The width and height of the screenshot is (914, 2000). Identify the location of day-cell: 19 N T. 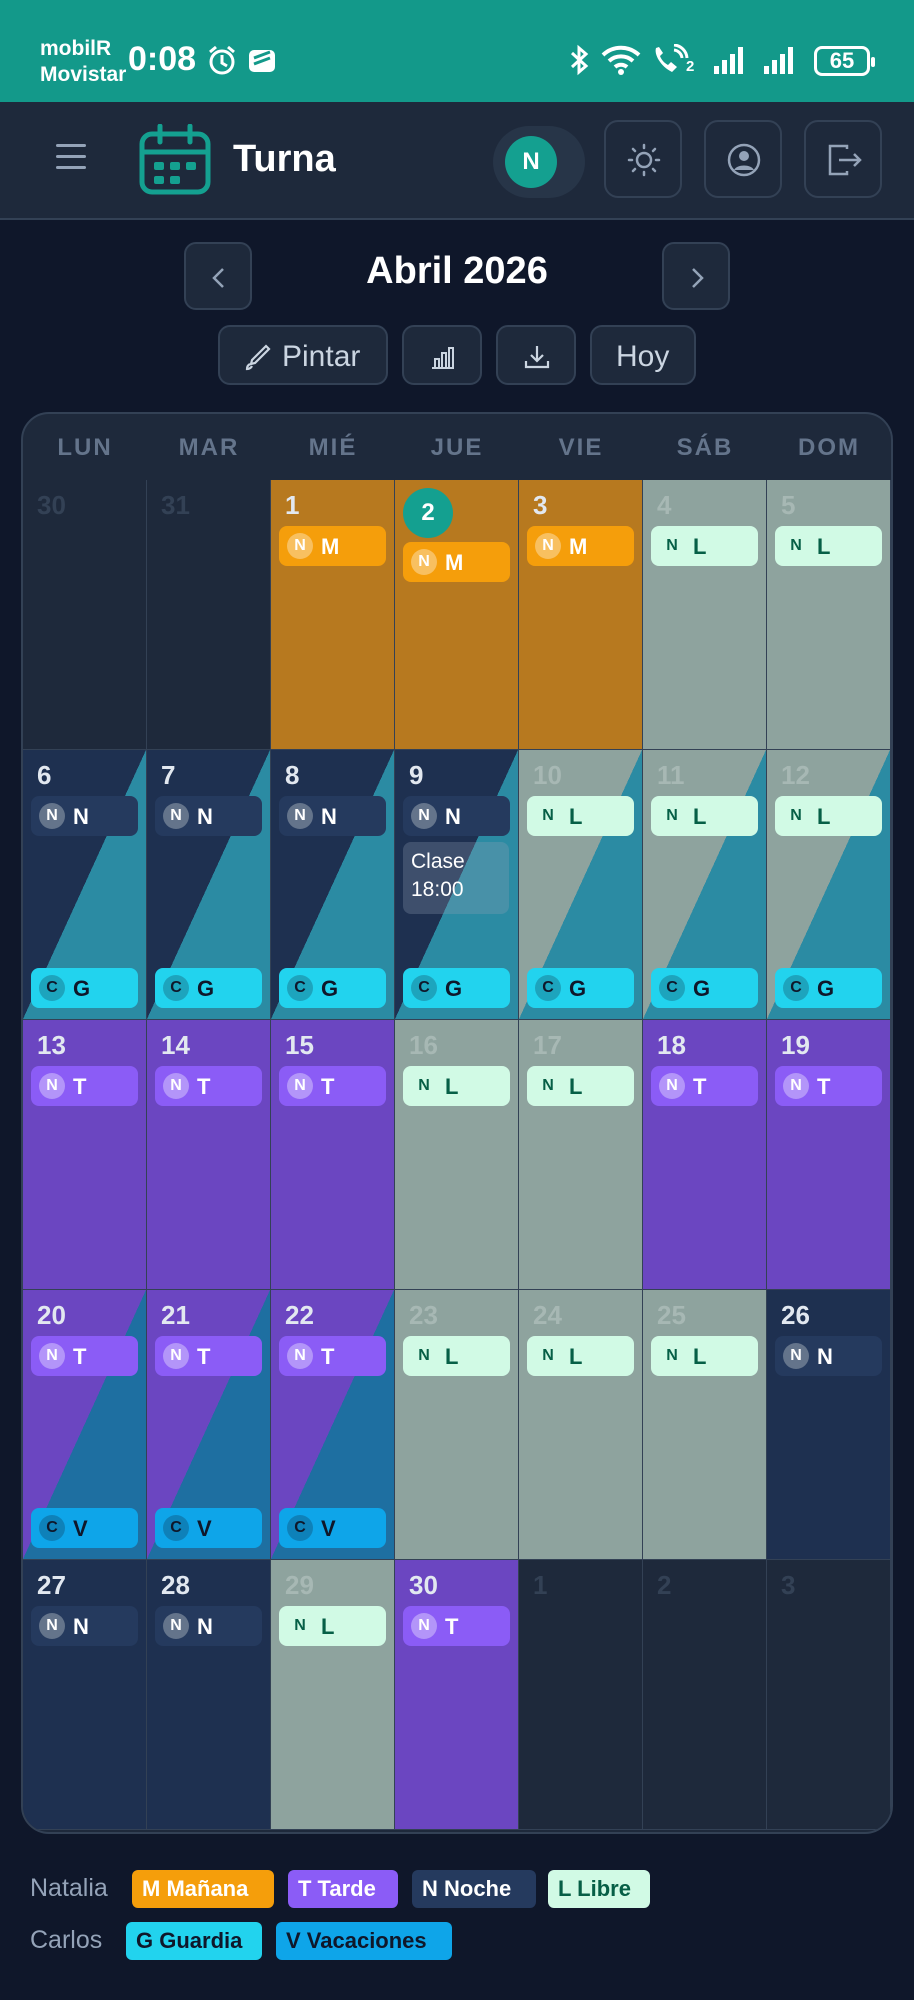
(829, 1155).